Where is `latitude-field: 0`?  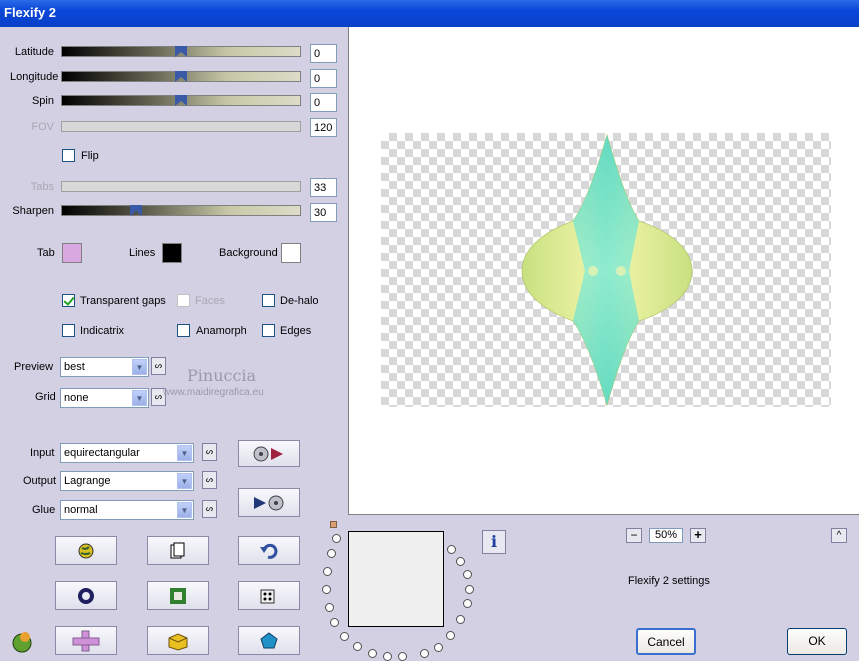 latitude-field: 0 is located at coordinates (323, 53).